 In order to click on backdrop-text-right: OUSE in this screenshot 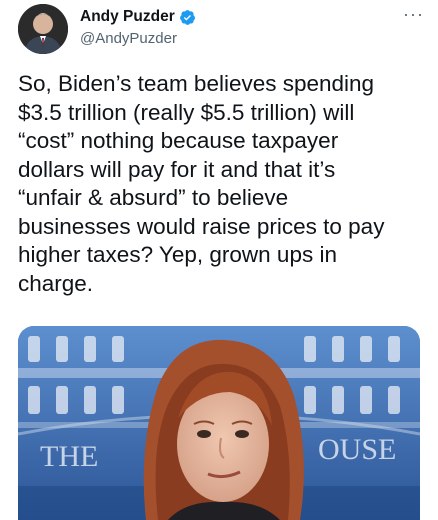, I will do `click(357, 449)`.